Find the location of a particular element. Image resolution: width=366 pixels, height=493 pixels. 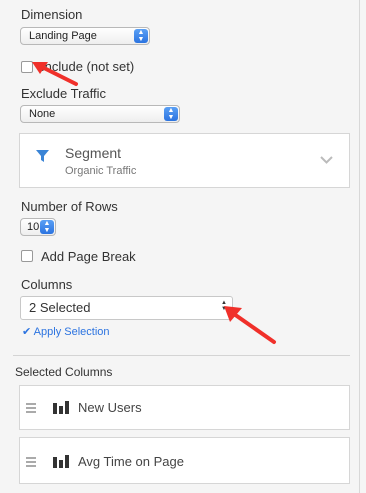

selected-column-label: New Users is located at coordinates (110, 407).